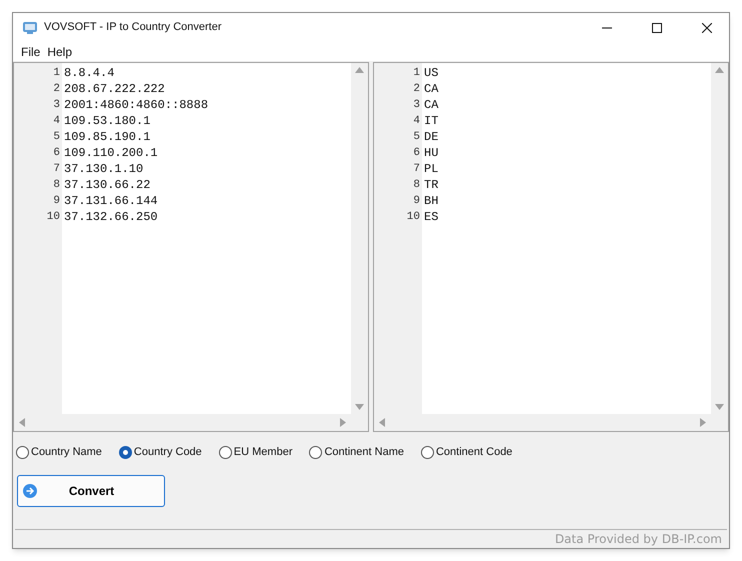  What do you see at coordinates (431, 73) in the screenshot?
I see `country-code-line: US` at bounding box center [431, 73].